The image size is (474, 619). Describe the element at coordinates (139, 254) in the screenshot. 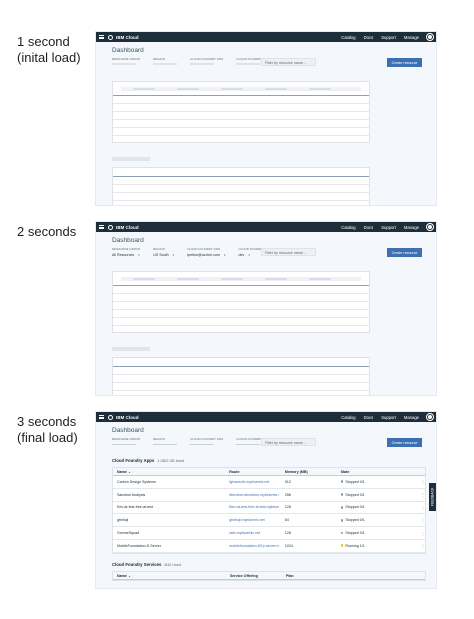

I see `chevron-down-icon: ▾` at that location.